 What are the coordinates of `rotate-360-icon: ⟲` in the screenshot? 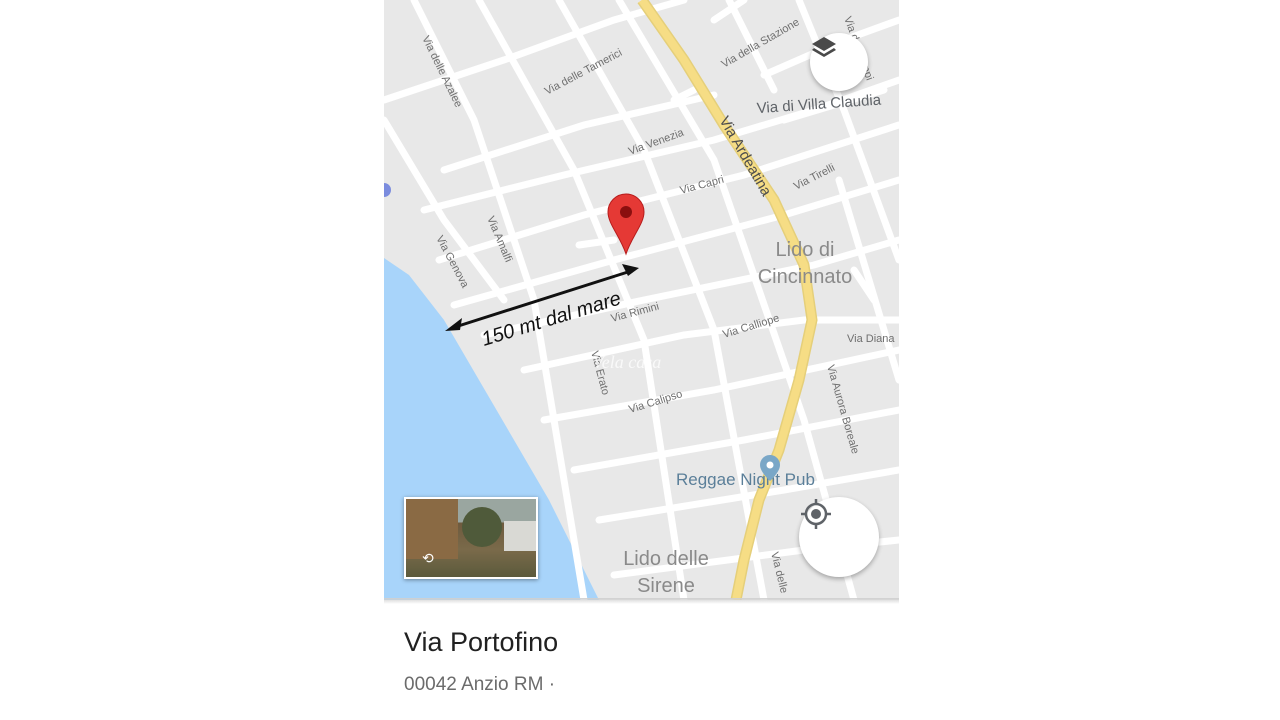 It's located at (428, 558).